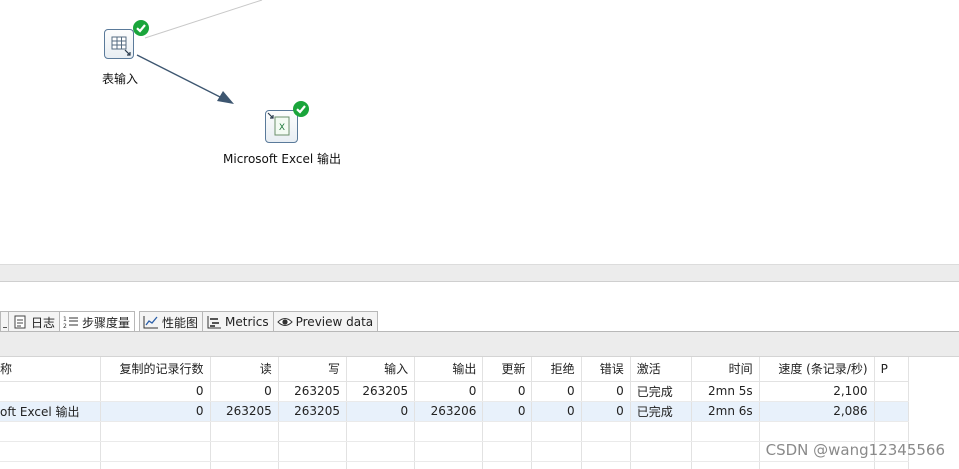 Image resolution: width=959 pixels, height=469 pixels. Describe the element at coordinates (199, 52) in the screenshot. I see `hop-layer` at that location.